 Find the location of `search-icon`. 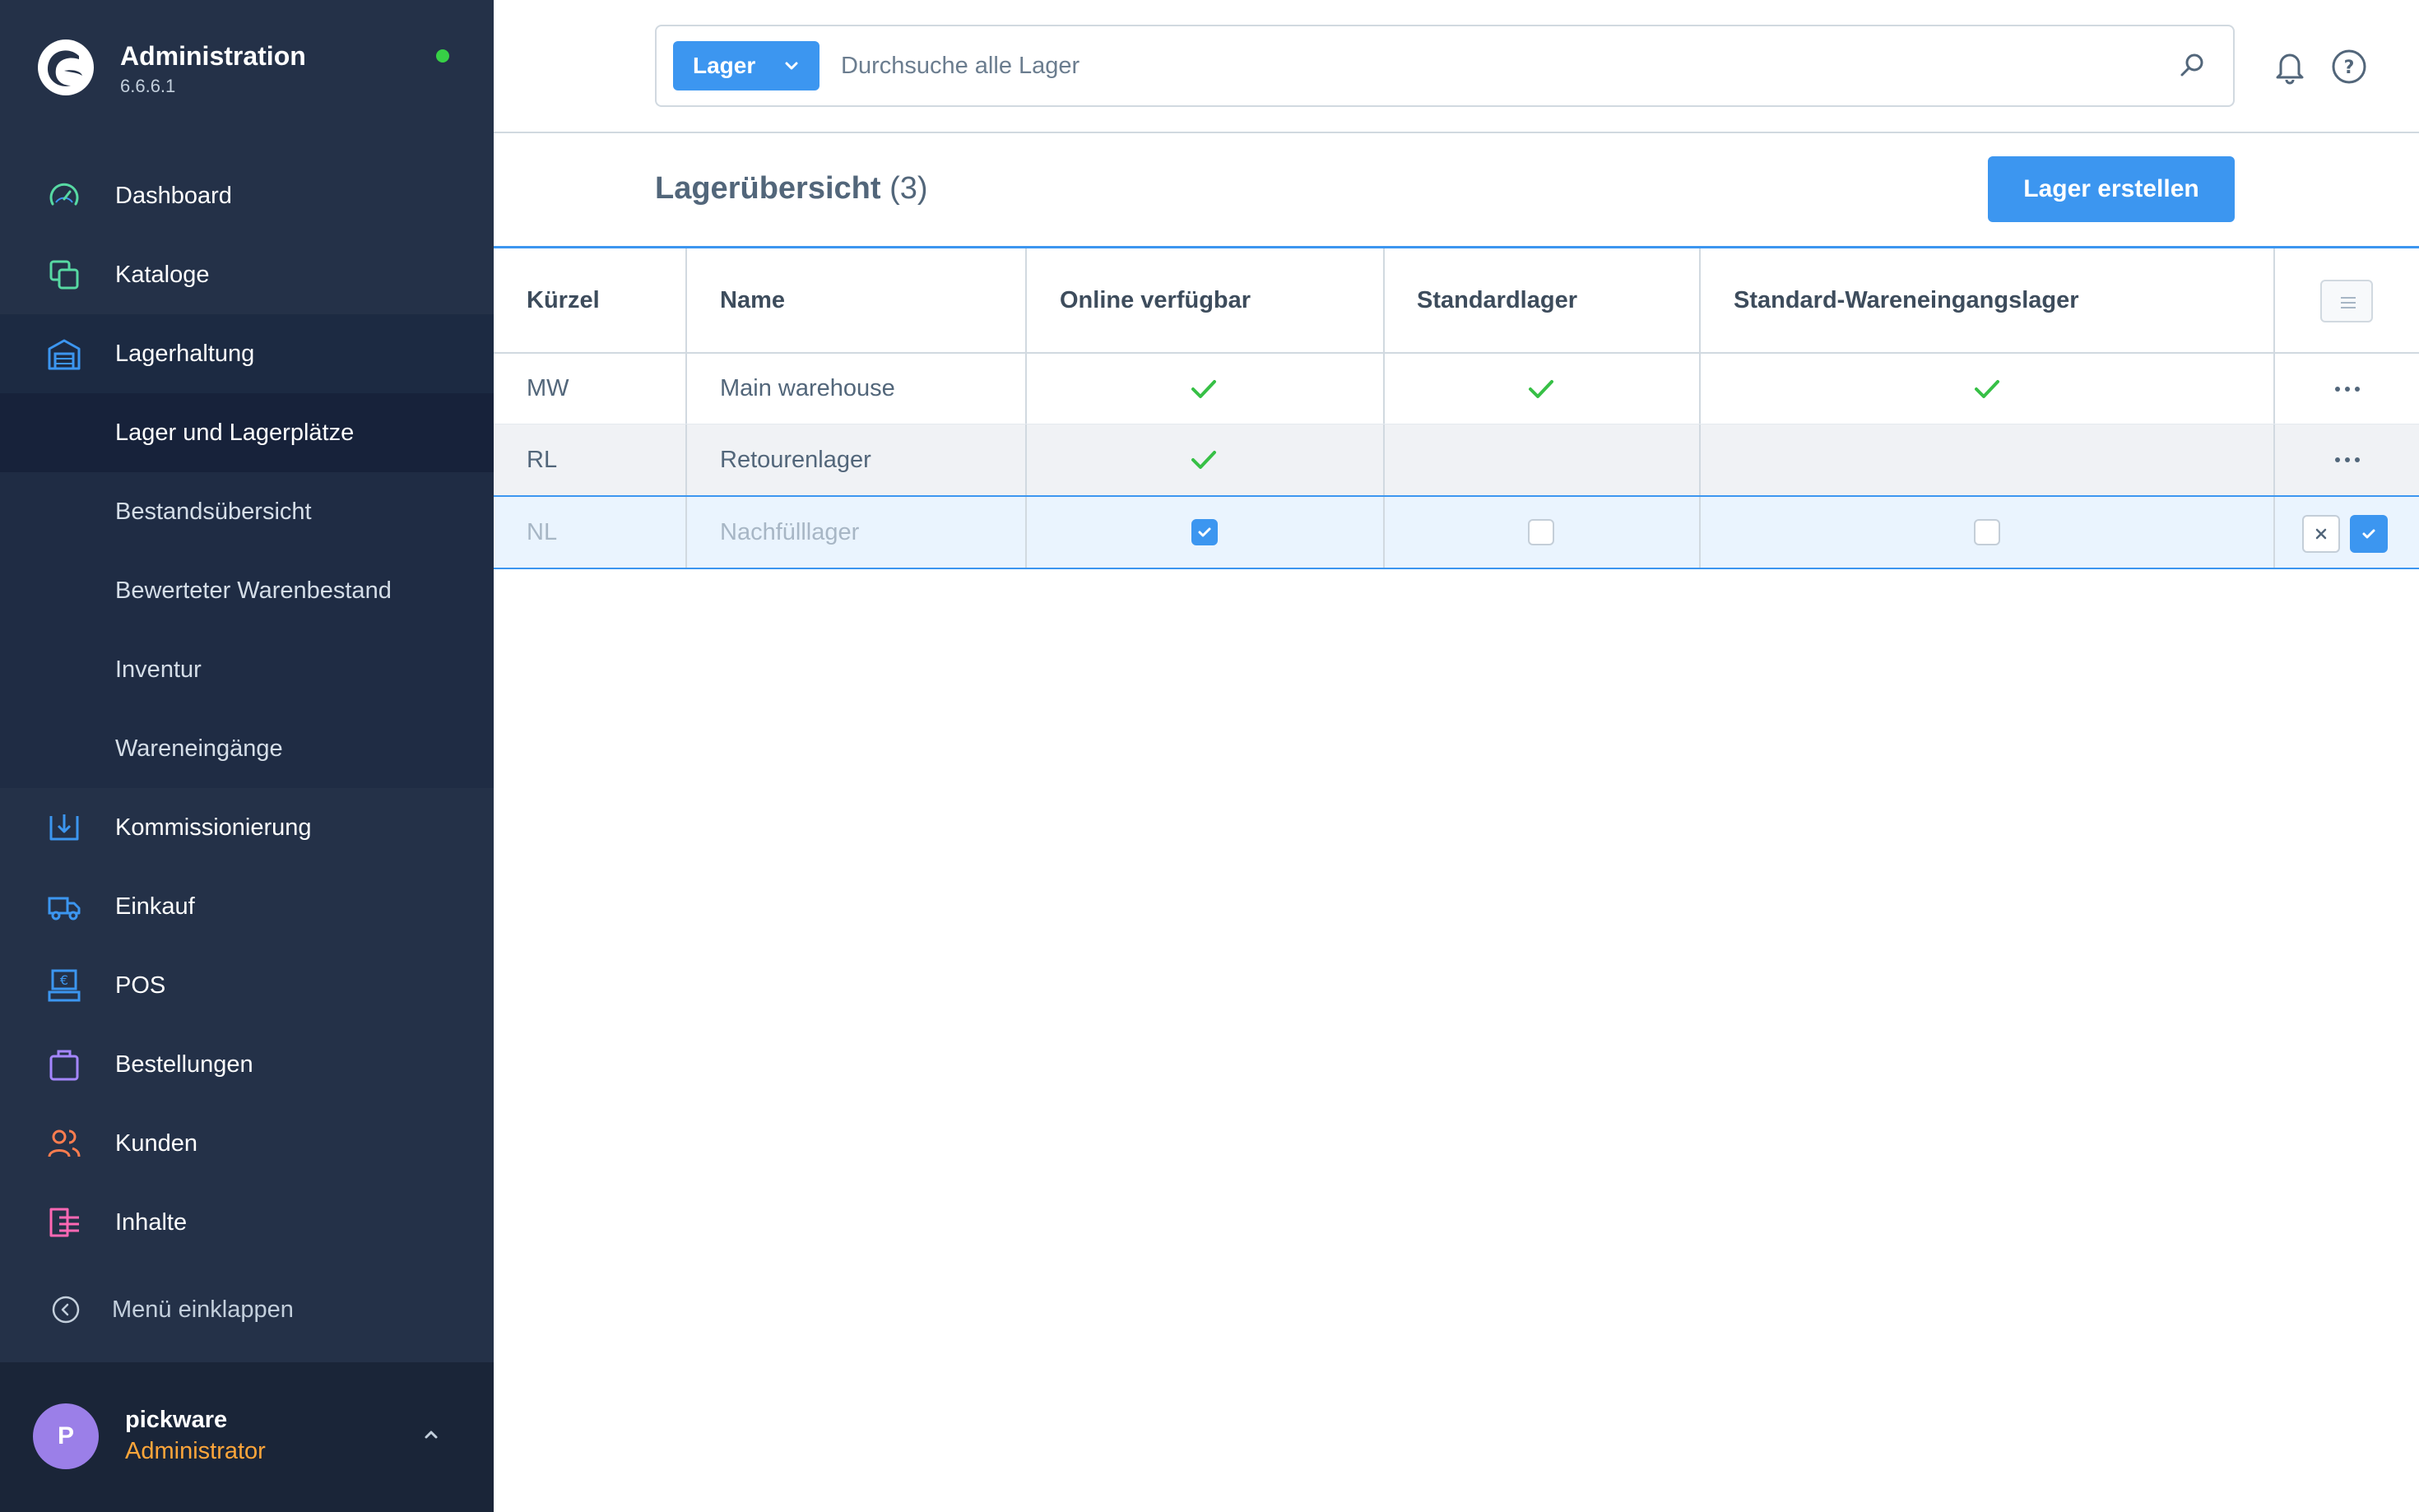

search-icon is located at coordinates (2191, 65).